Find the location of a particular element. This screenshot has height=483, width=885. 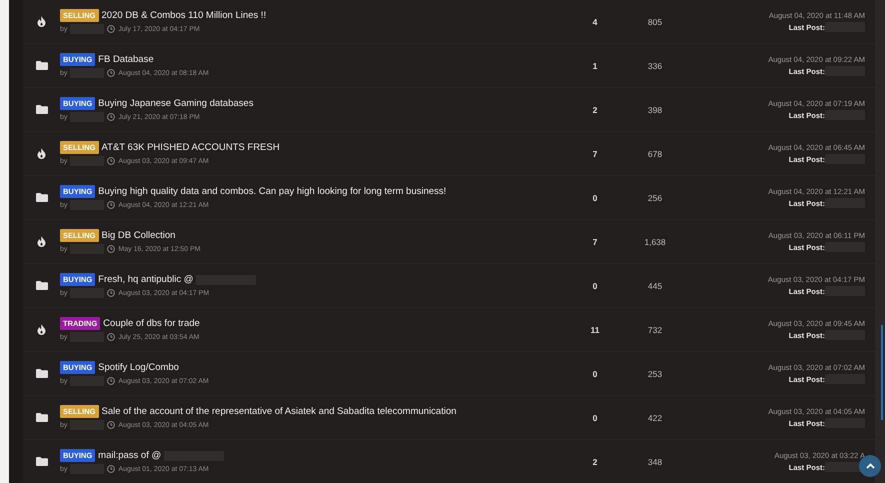

view-count: 422 is located at coordinates (655, 417).